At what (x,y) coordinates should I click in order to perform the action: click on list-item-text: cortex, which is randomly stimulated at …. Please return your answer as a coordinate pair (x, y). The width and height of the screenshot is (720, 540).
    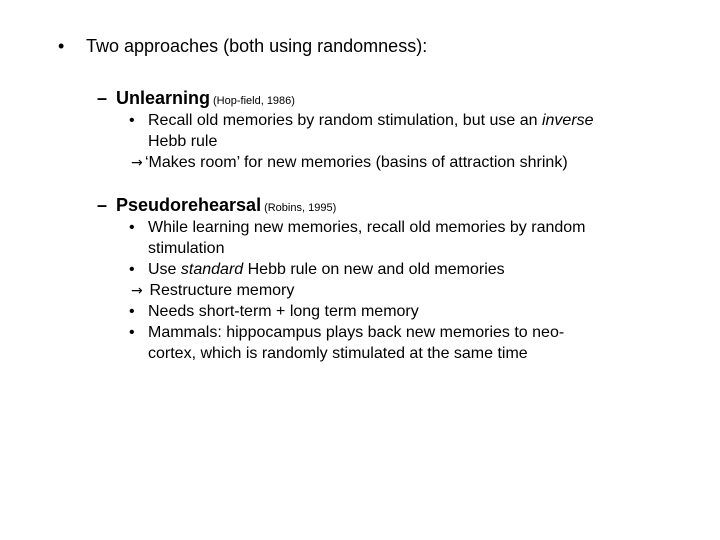
    Looking at the image, I should click on (338, 353).